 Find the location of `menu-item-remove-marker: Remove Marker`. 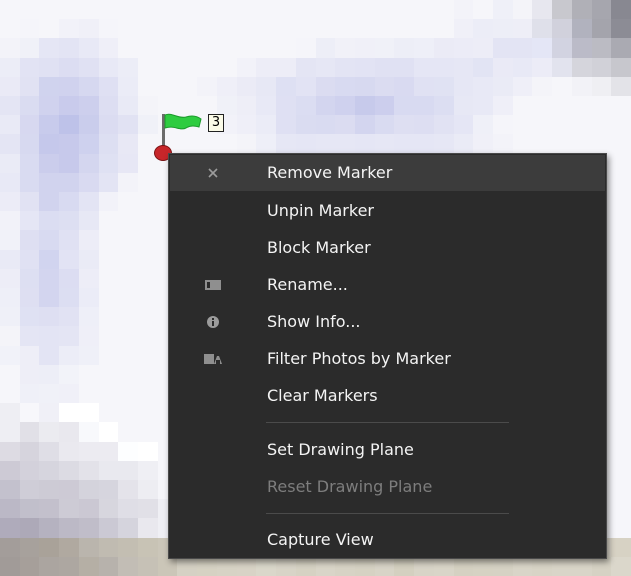

menu-item-remove-marker: Remove Marker is located at coordinates (387, 173).